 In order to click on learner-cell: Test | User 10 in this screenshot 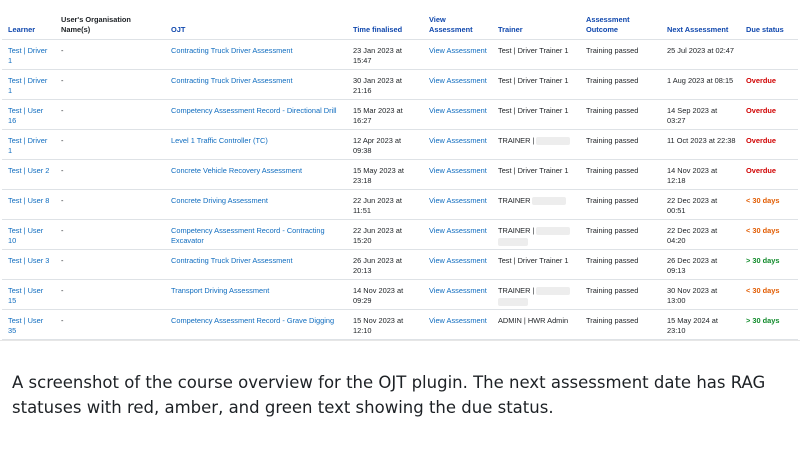, I will do `click(28, 234)`.